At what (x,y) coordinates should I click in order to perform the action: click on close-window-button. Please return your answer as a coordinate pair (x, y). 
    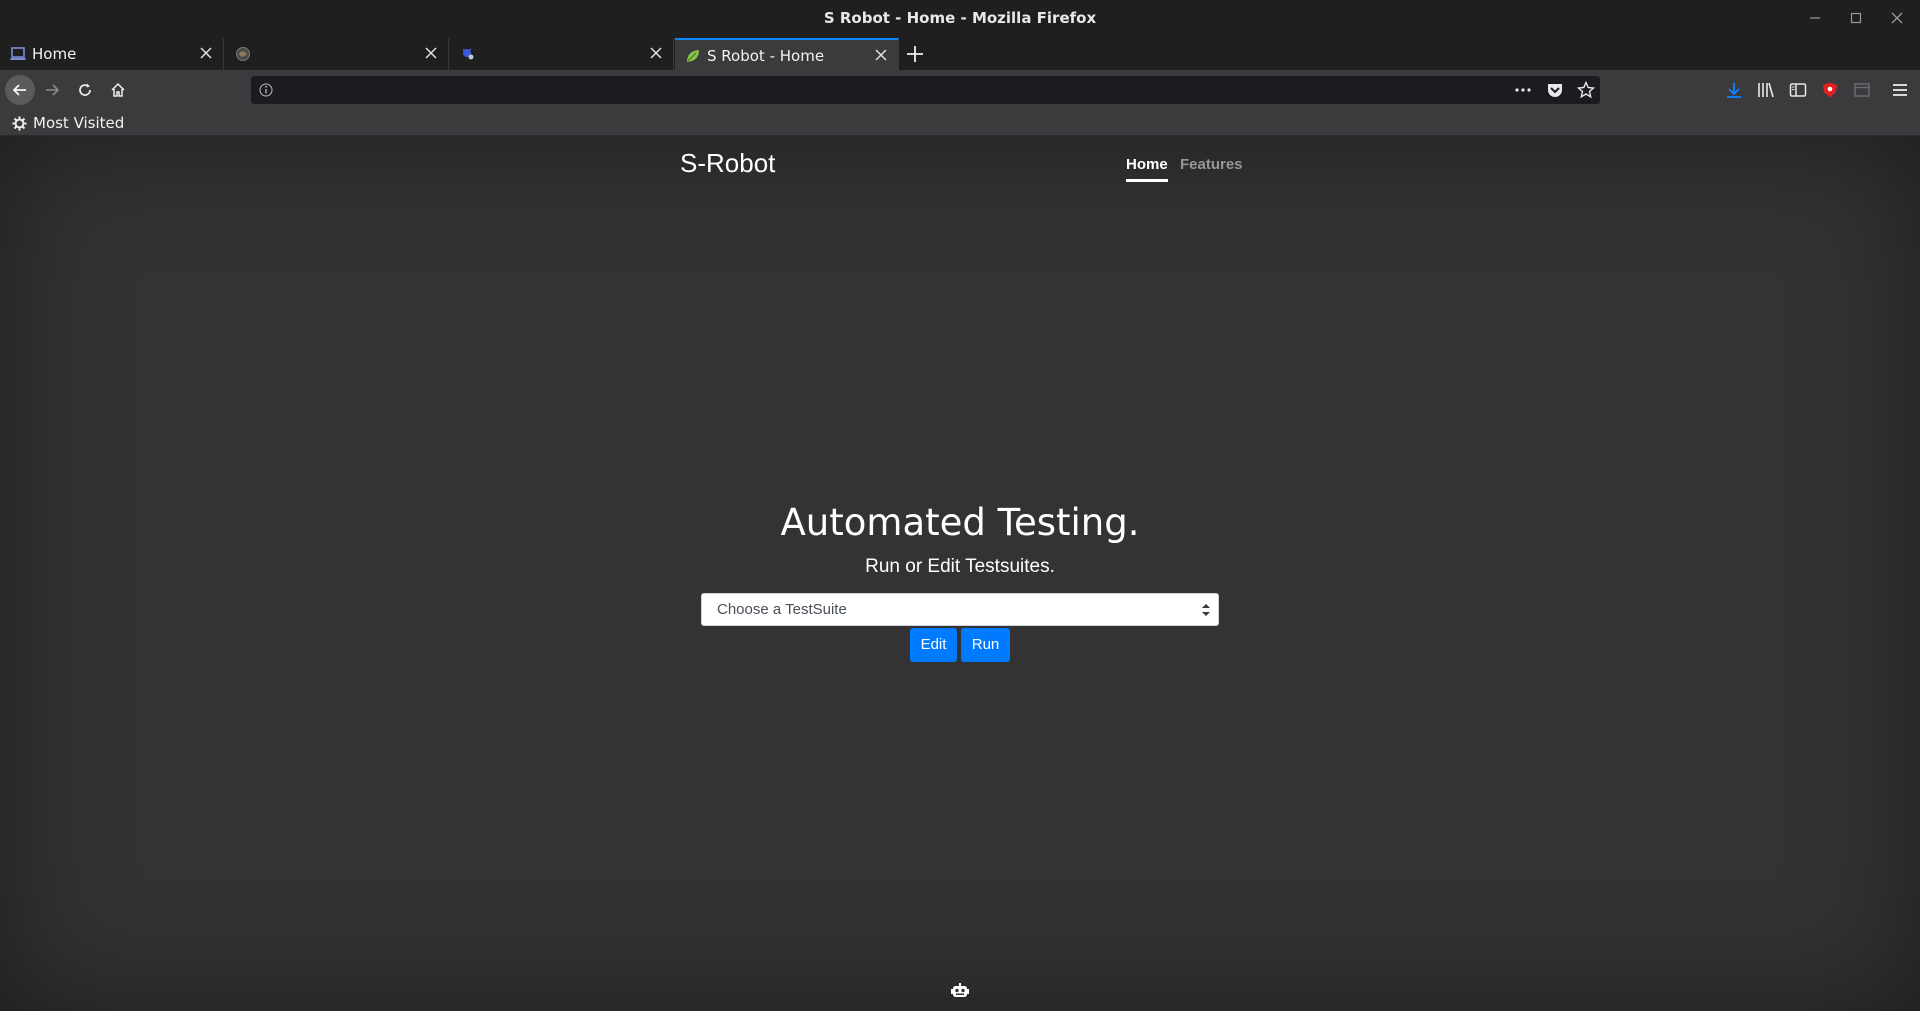
    Looking at the image, I should click on (1897, 18).